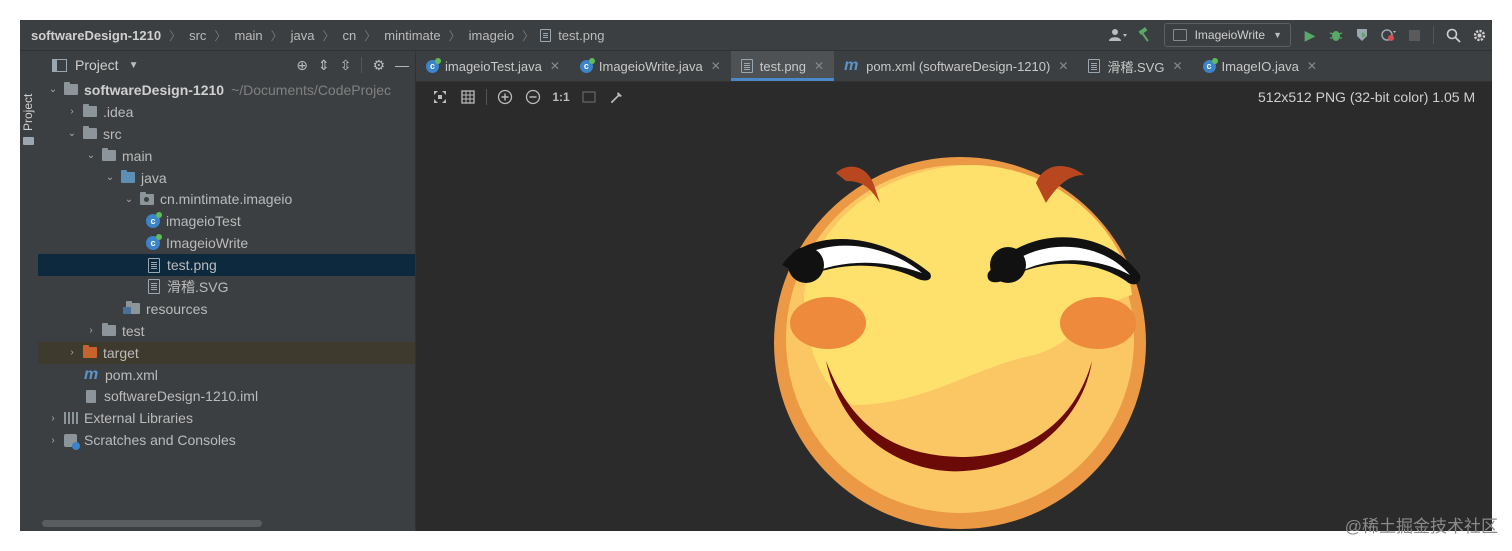 The width and height of the screenshot is (1512, 551). I want to click on tree-item-package: ⌄ cn.mintimate.imageio, so click(226, 199).